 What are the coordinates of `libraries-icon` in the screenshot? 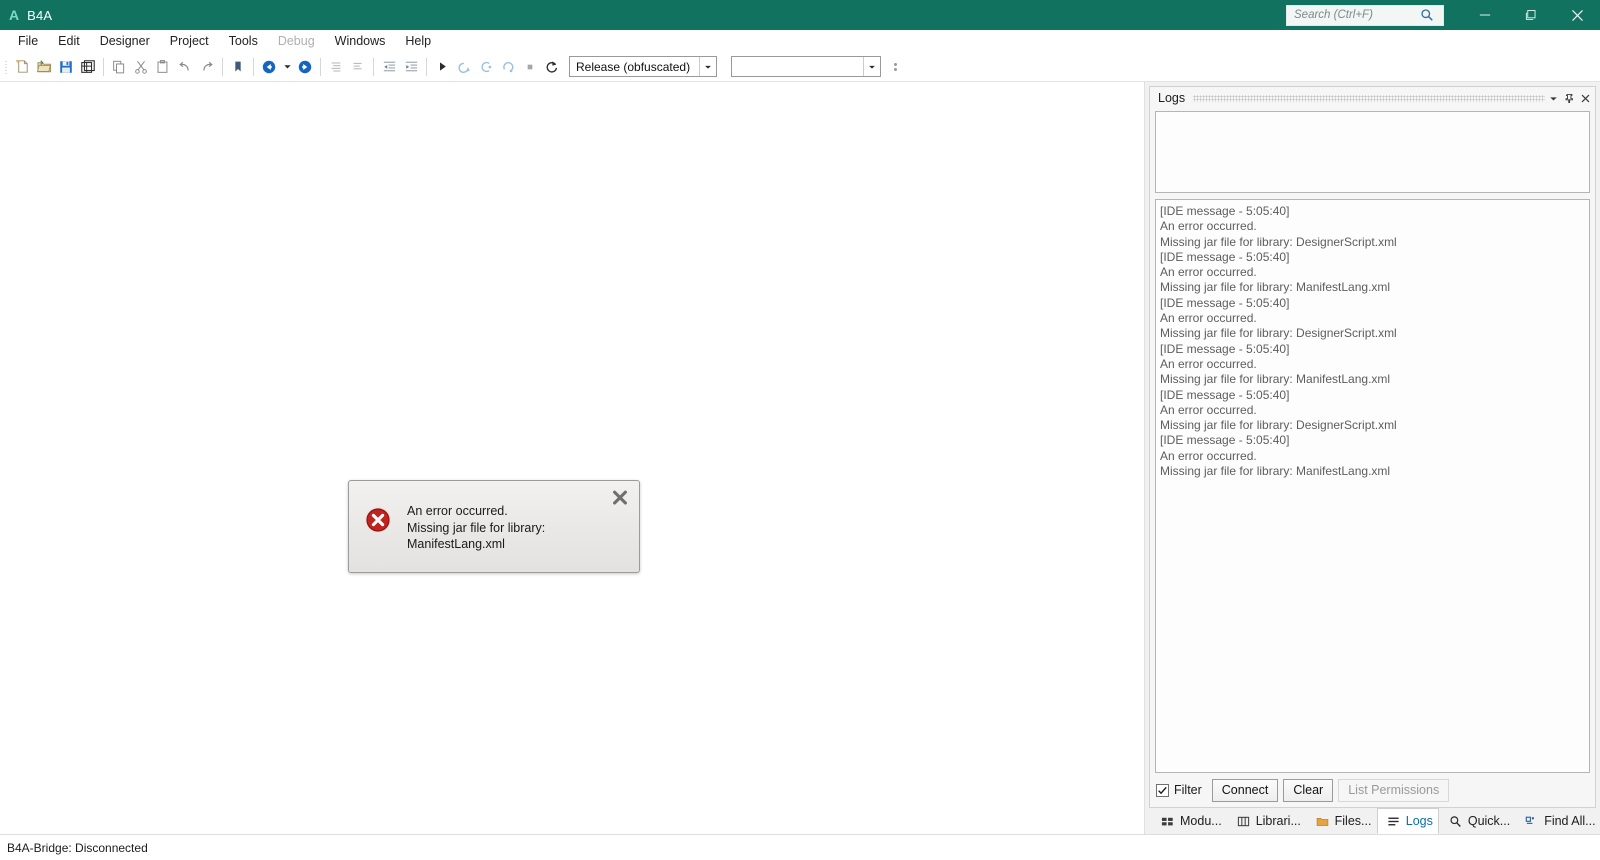 It's located at (1243, 821).